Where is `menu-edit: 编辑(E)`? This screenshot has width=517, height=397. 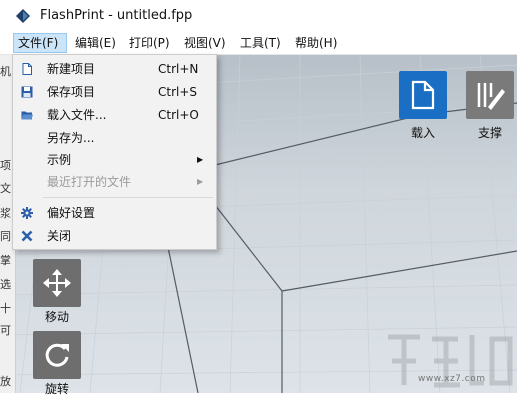
menu-edit: 编辑(E) is located at coordinates (95, 43).